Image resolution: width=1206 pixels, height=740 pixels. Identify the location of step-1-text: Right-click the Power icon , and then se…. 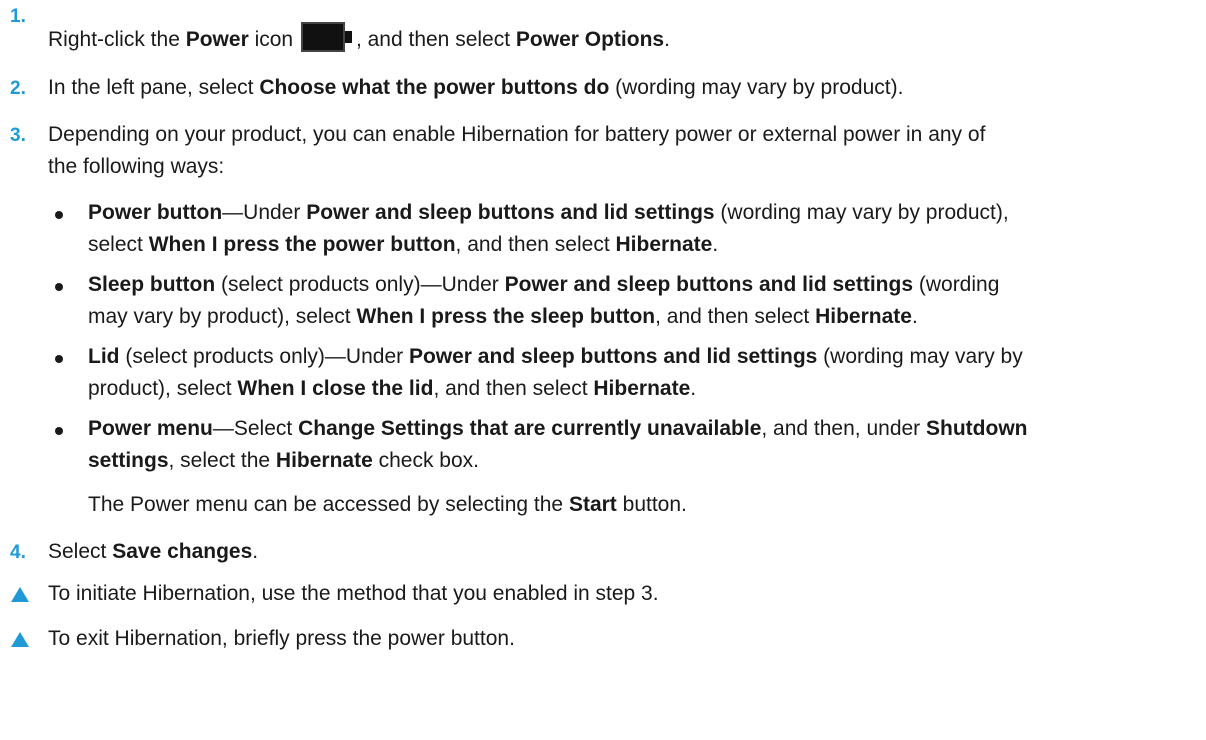
(620, 39).